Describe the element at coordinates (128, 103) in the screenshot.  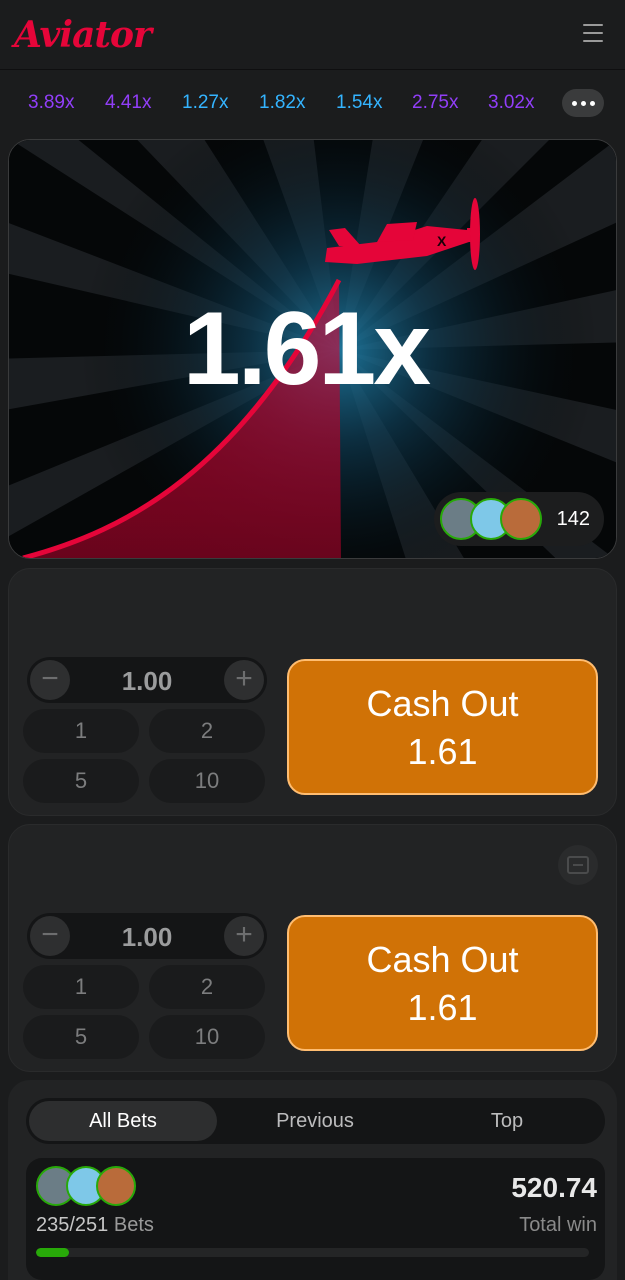
I see `history-item: 4.41x` at that location.